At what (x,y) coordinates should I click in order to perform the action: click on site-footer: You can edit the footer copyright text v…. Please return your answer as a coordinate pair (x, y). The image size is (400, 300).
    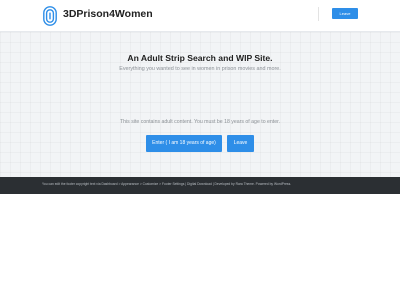
    Looking at the image, I should click on (200, 185).